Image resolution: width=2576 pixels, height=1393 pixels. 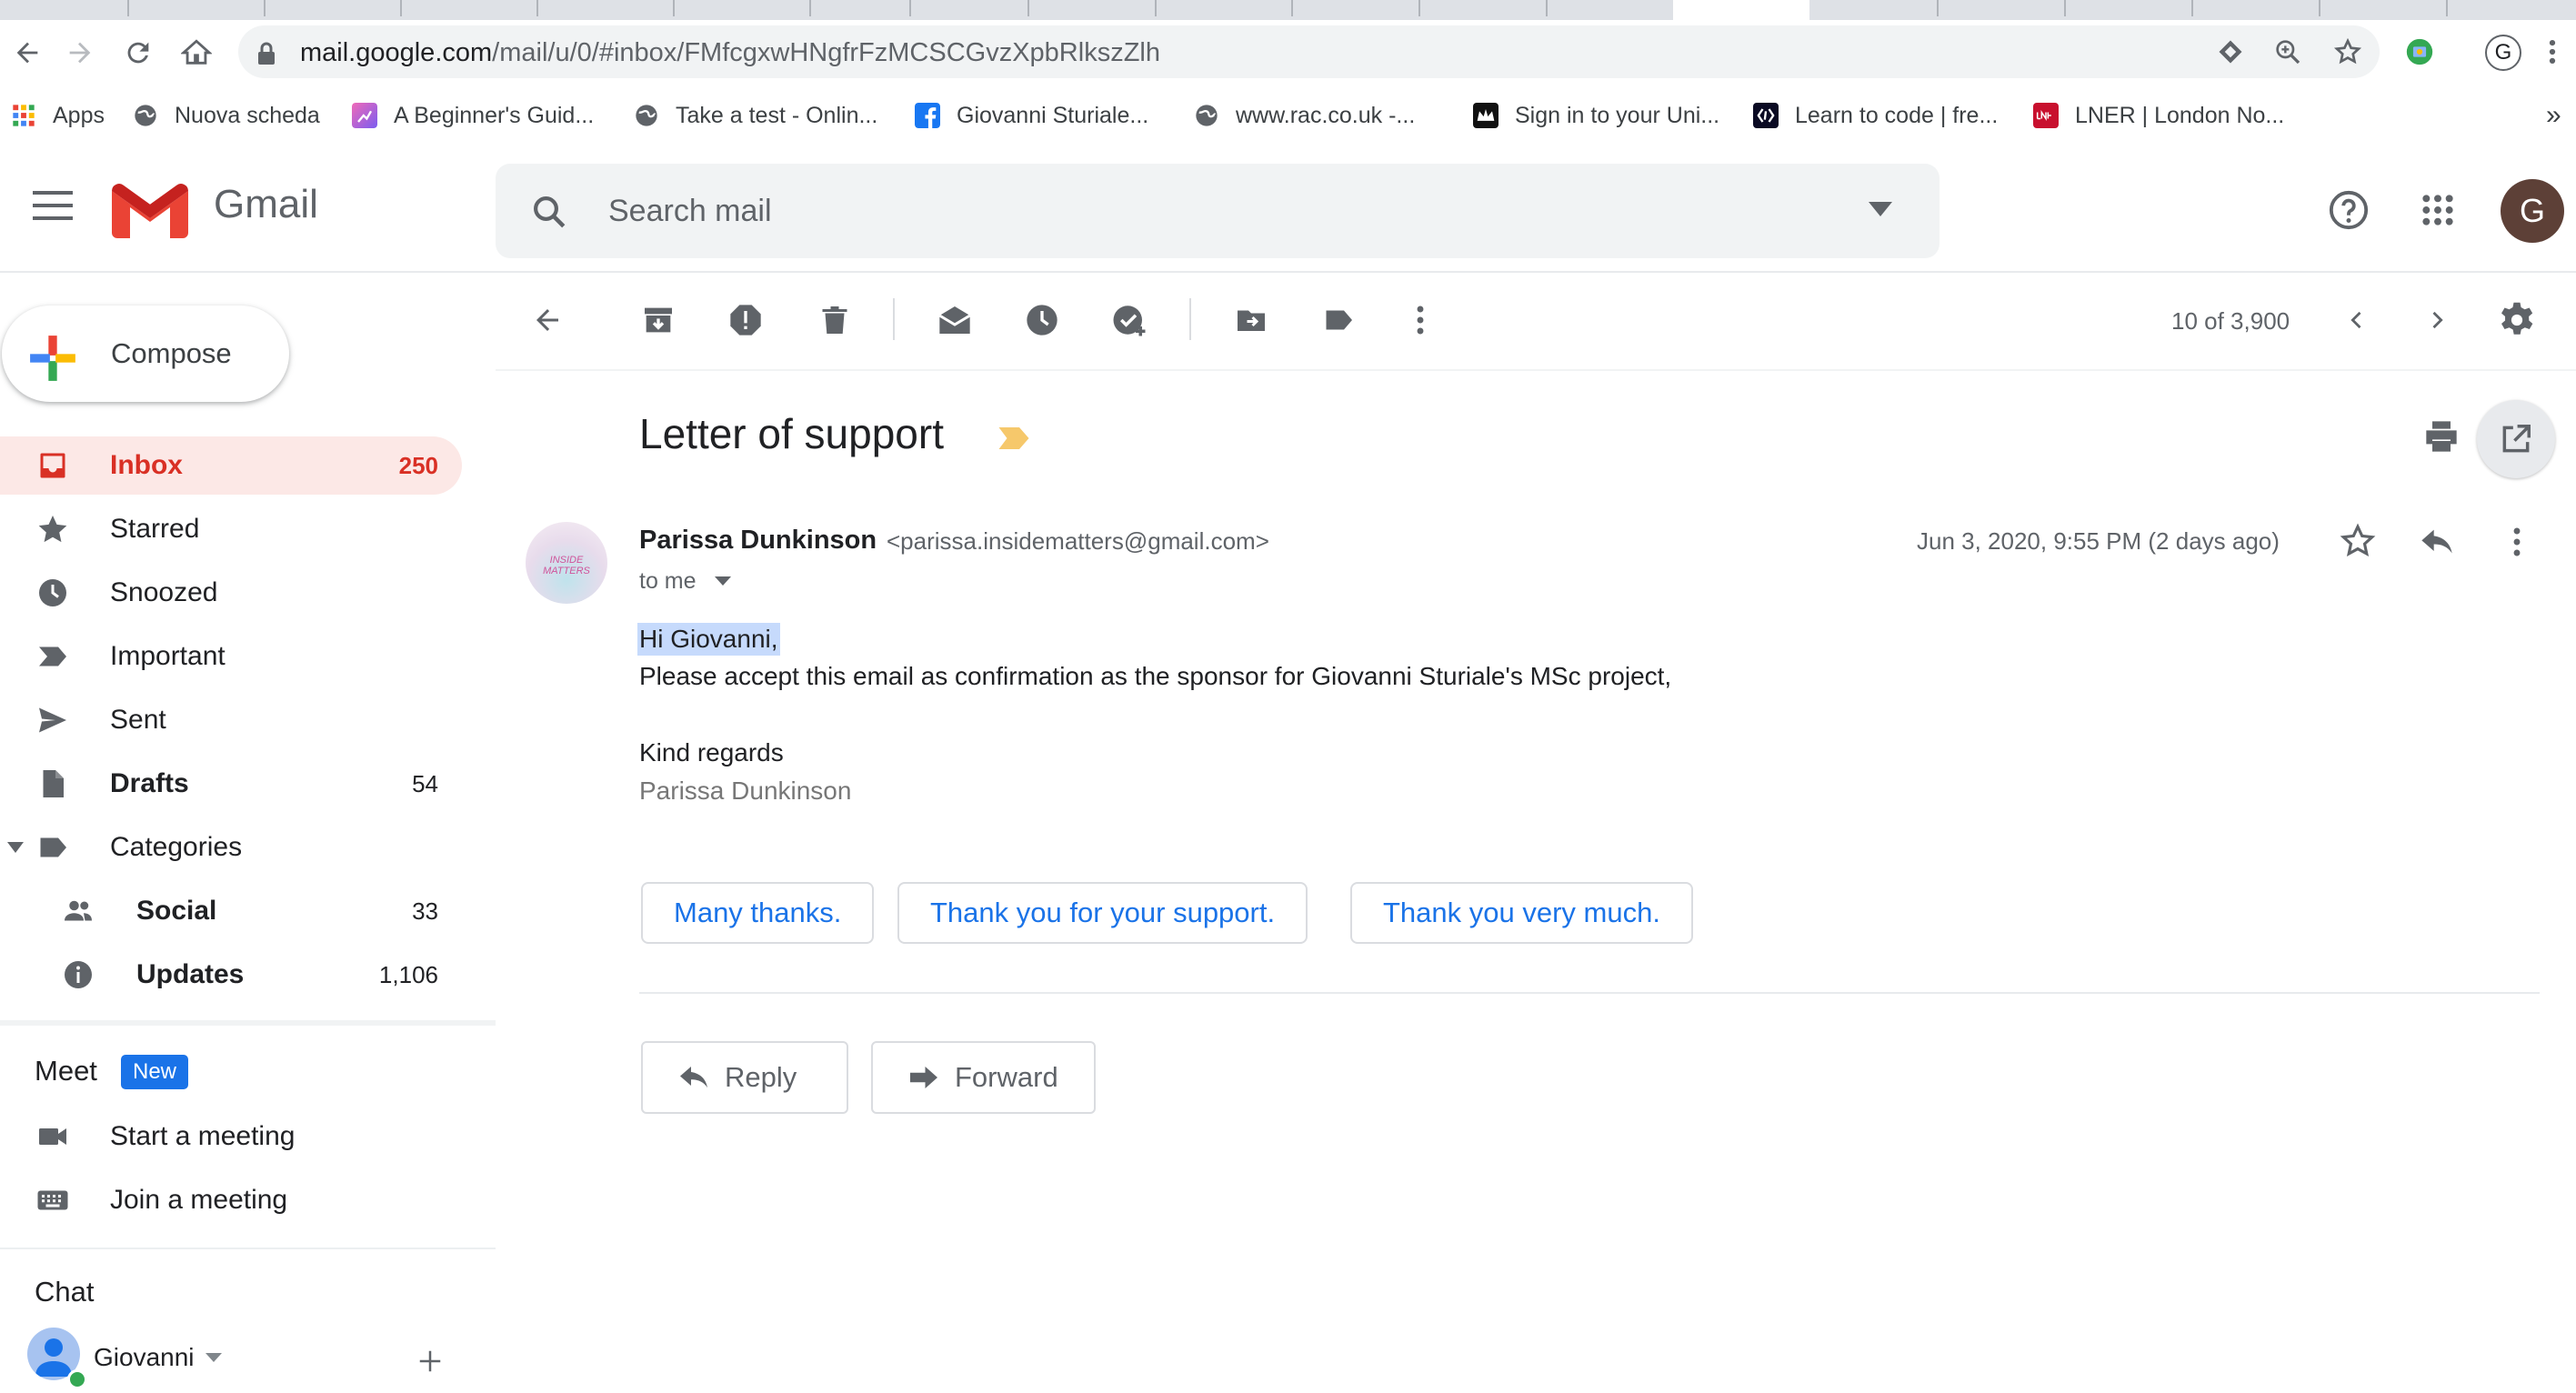 I want to click on sidebar-item-important: Important, so click(x=231, y=657).